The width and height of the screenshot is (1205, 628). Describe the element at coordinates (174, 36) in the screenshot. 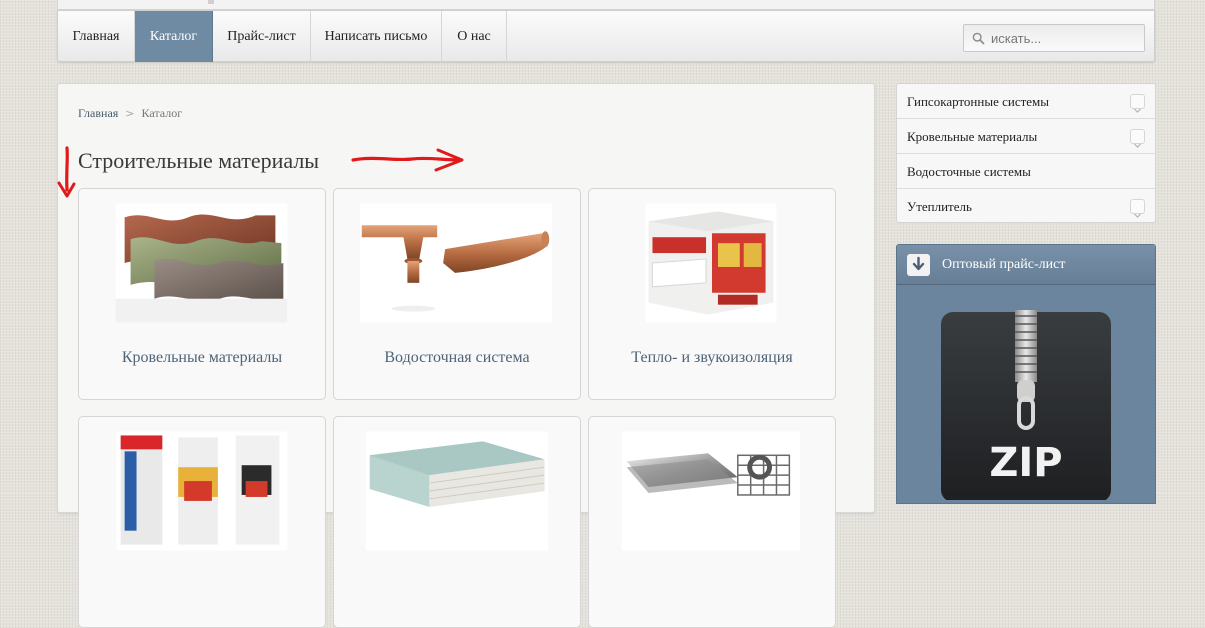

I see `nav-item-catalog: Каталог` at that location.